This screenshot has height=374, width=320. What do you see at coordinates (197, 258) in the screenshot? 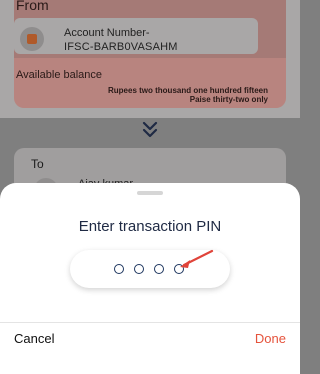
I see `red-pointer-arrow-icon` at bounding box center [197, 258].